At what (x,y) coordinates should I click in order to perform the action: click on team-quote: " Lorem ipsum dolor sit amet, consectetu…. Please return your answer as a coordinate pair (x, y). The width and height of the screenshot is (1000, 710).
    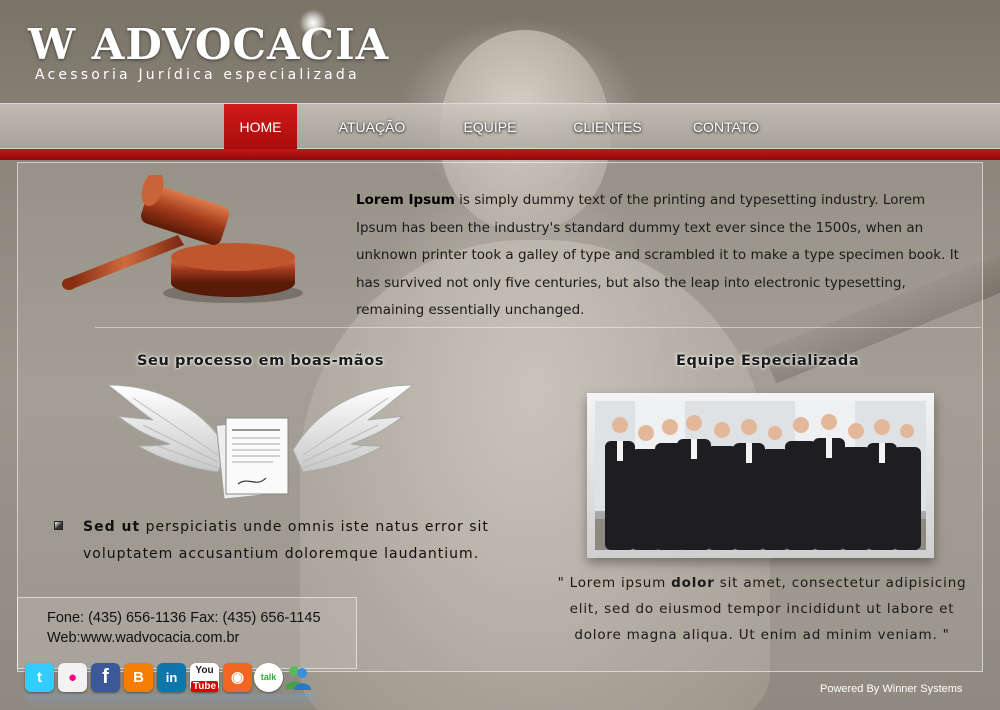
    Looking at the image, I should click on (762, 609).